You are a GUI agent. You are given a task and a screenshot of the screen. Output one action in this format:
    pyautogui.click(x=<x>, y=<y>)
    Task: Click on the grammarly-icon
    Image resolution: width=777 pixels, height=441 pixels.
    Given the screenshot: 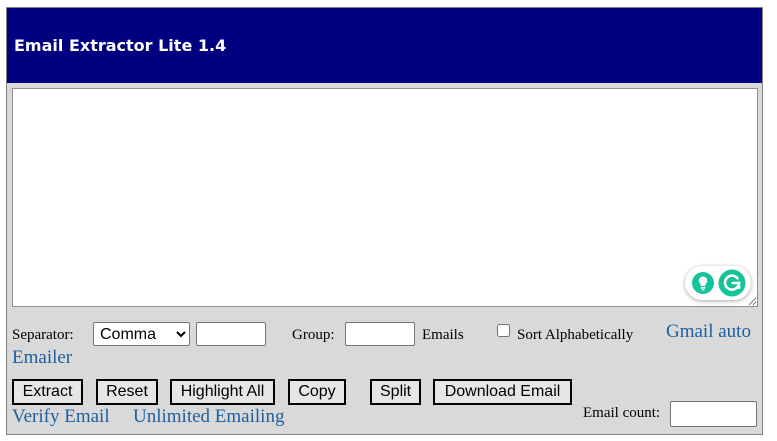 What is the action you would take?
    pyautogui.click(x=732, y=283)
    